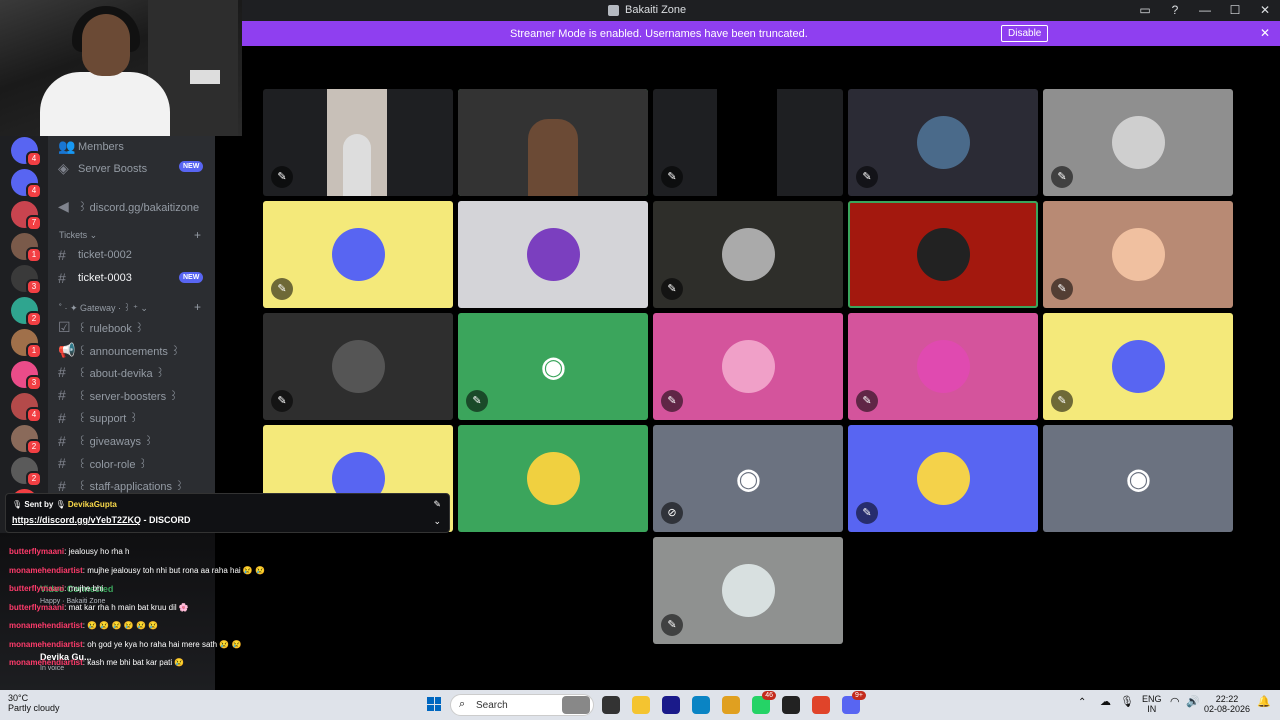 The height and width of the screenshot is (720, 1280). Describe the element at coordinates (1105, 702) in the screenshot. I see `onedrive-icon: ☁` at that location.